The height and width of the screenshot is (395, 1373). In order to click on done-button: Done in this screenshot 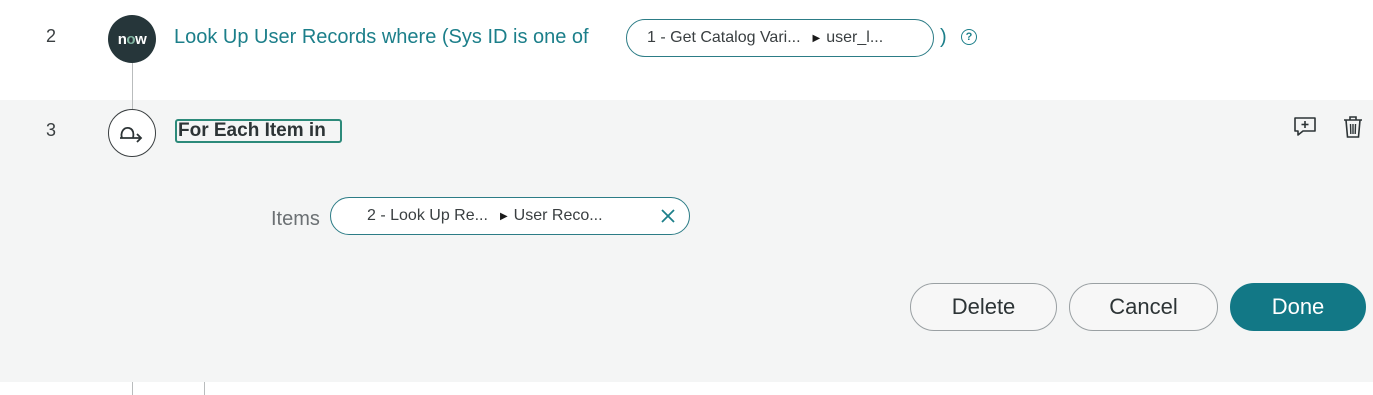, I will do `click(1298, 307)`.